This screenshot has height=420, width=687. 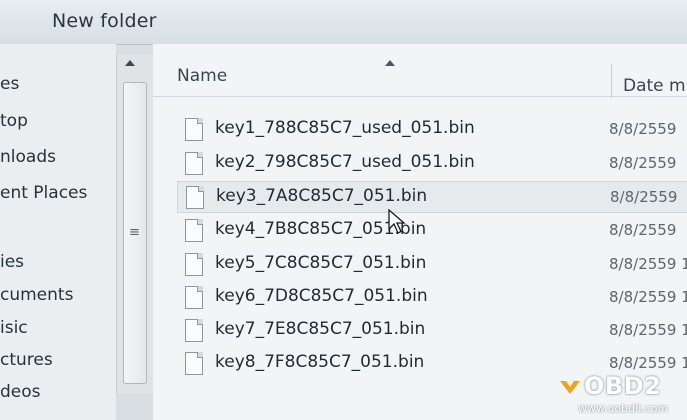 I want to click on column-divider, so click(x=611, y=81).